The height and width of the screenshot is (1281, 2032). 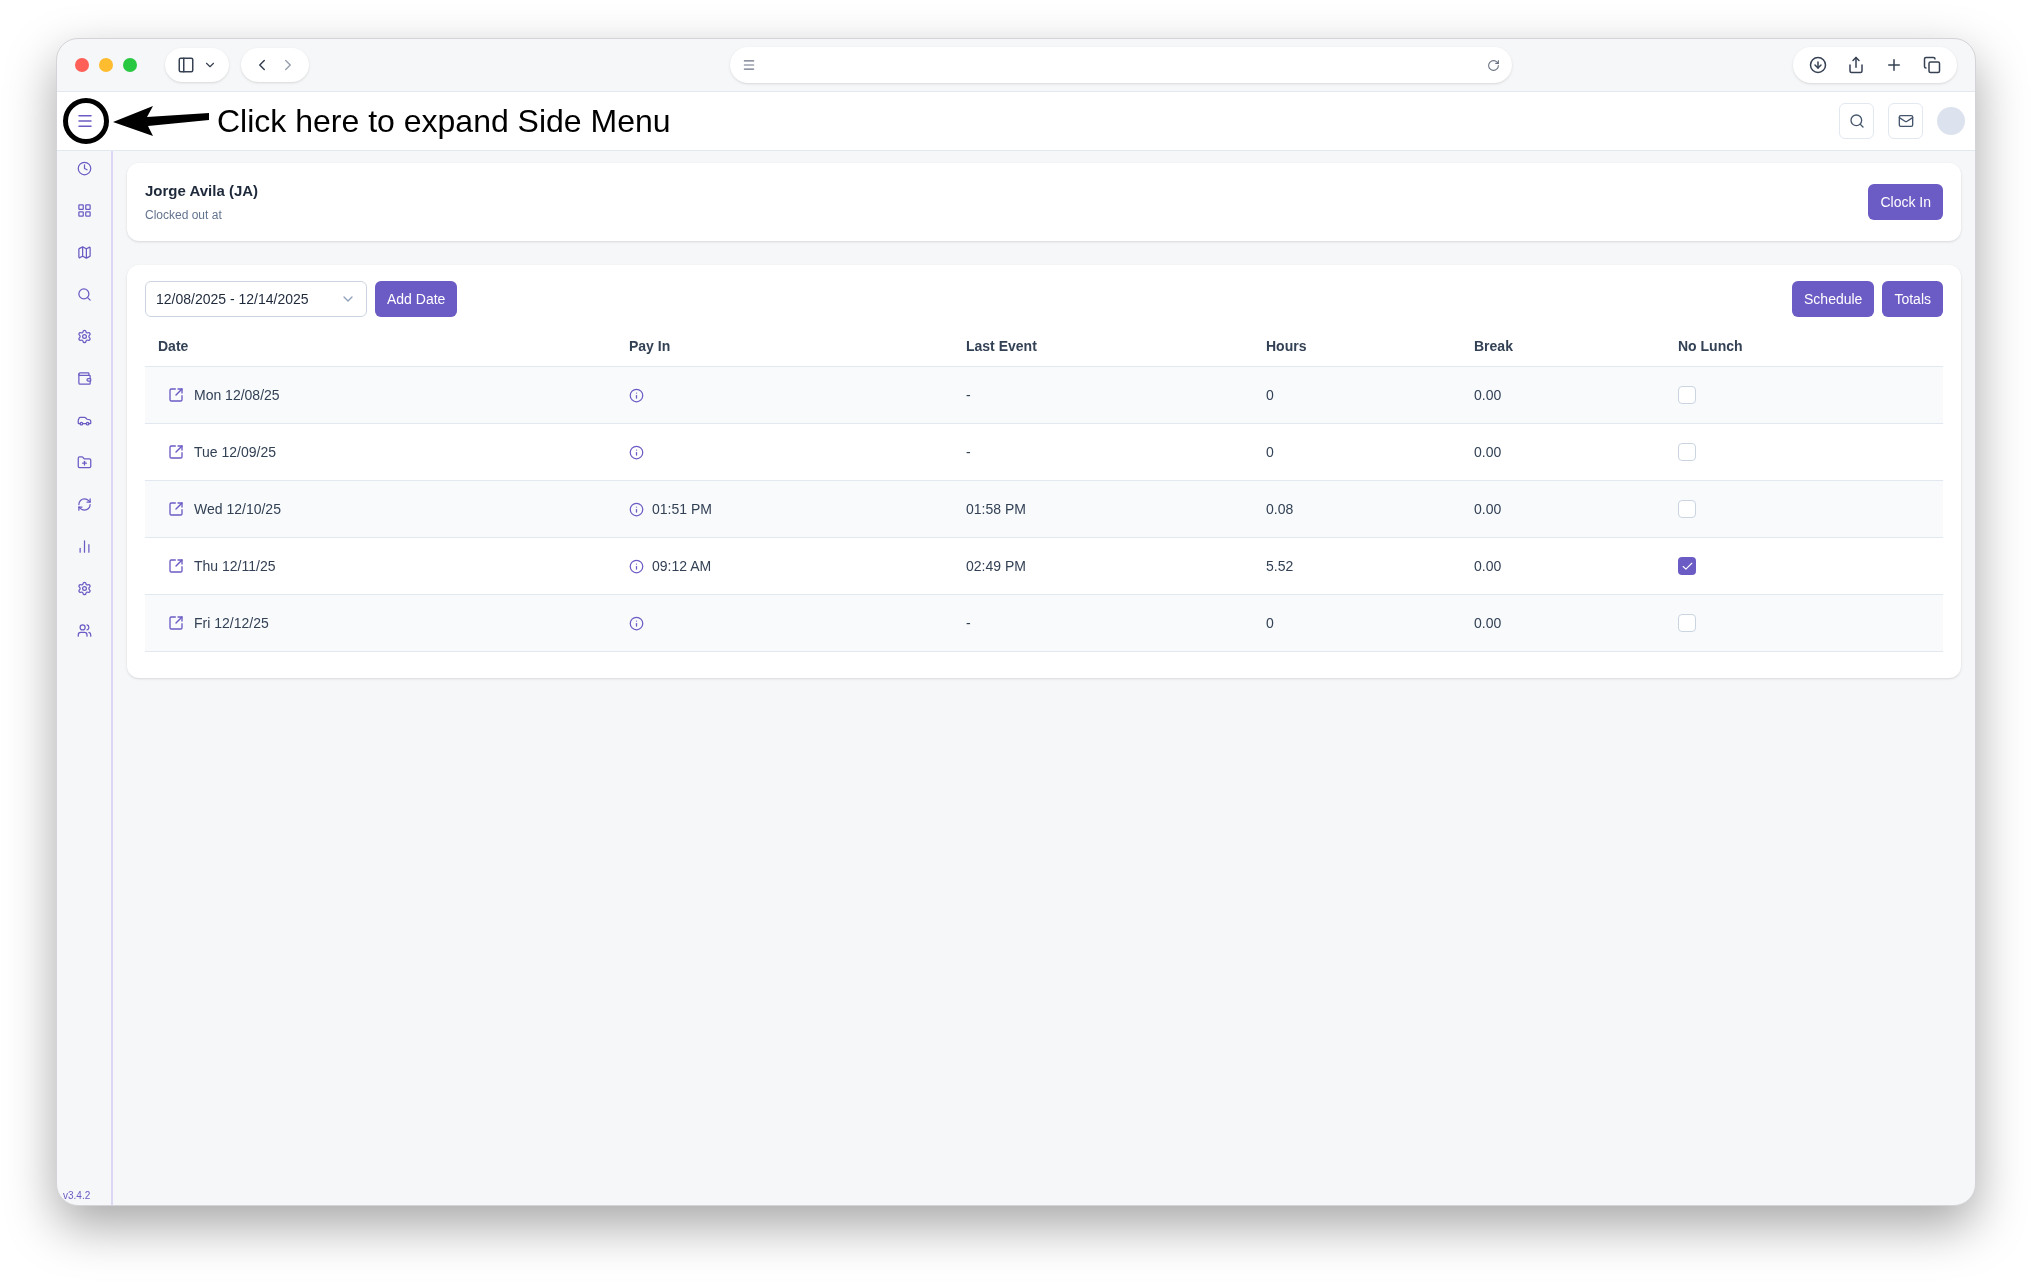 What do you see at coordinates (1818, 65) in the screenshot?
I see `download-icon` at bounding box center [1818, 65].